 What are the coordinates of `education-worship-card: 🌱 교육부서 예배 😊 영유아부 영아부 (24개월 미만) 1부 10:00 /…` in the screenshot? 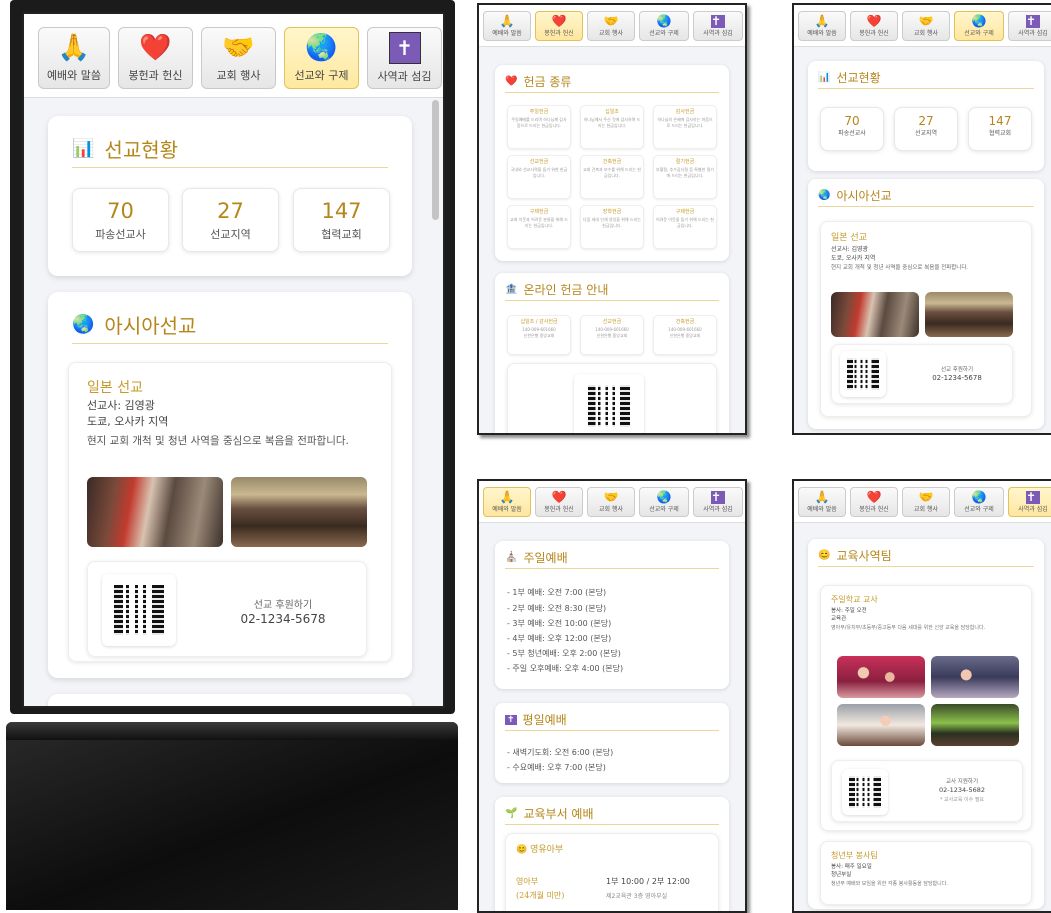 It's located at (612, 854).